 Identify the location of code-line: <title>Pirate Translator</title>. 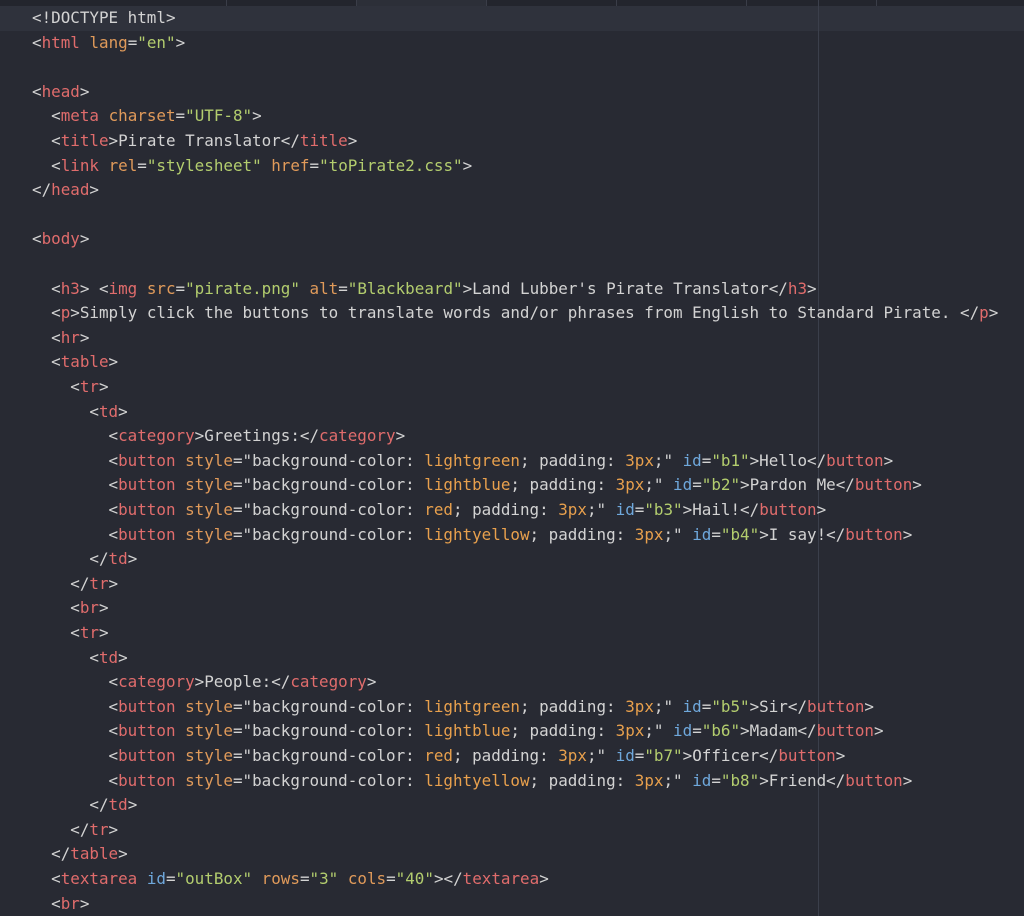
(194, 141).